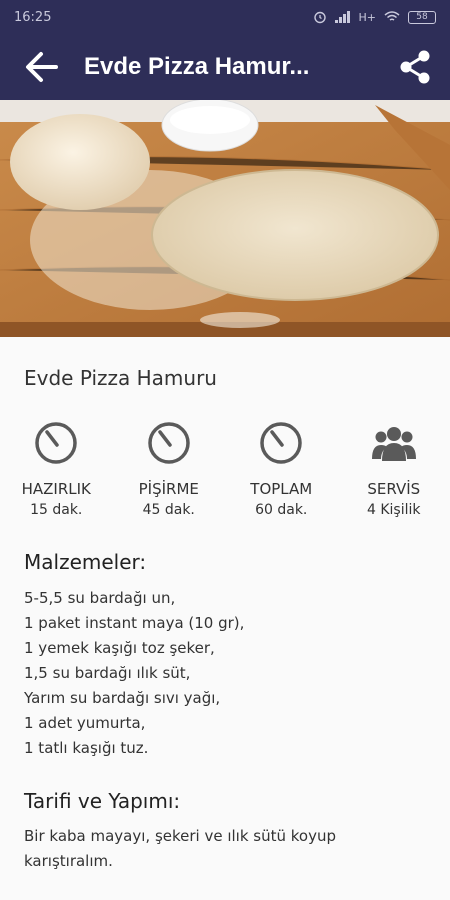 Image resolution: width=450 pixels, height=900 pixels. Describe the element at coordinates (225, 17) in the screenshot. I see `status-bar: 16:25 H+ 58` at that location.